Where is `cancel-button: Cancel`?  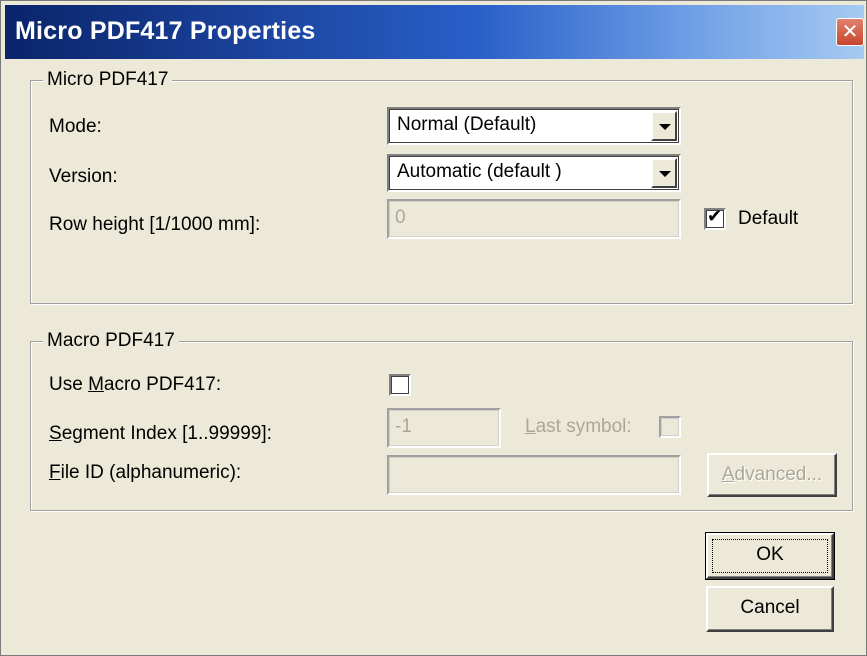
cancel-button: Cancel is located at coordinates (770, 609).